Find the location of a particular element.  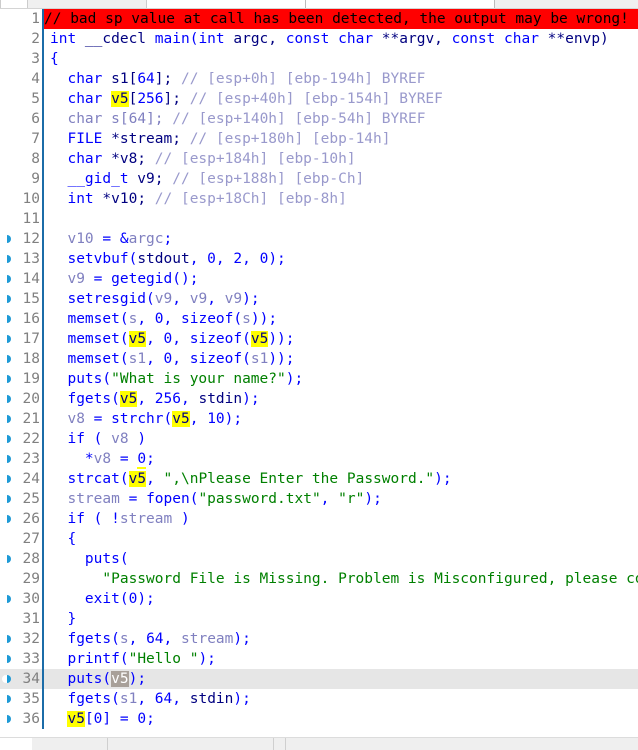

code-line: 32 fgets(s, 64, stream); is located at coordinates (319, 639).